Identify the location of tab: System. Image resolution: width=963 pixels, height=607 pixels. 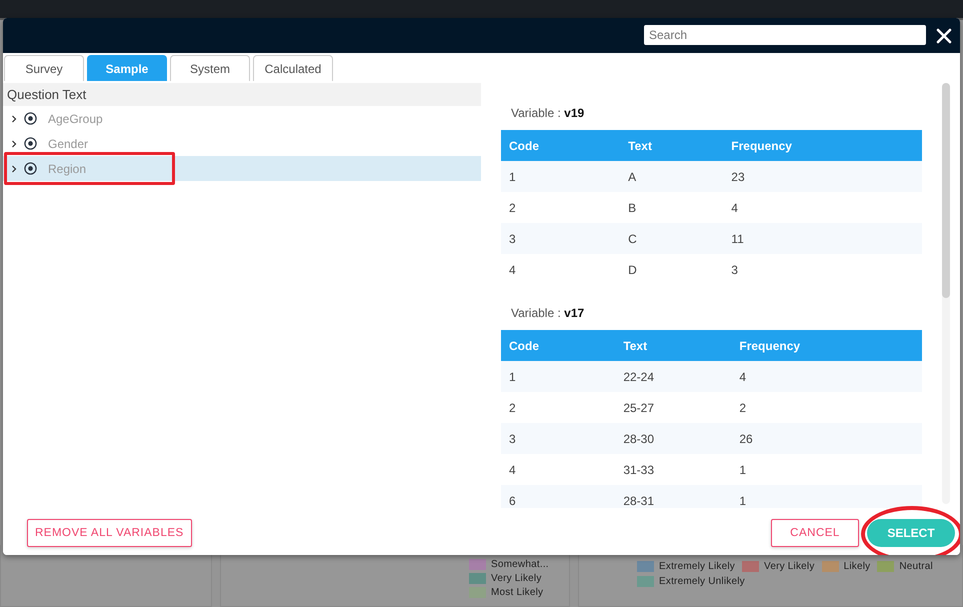
(210, 68).